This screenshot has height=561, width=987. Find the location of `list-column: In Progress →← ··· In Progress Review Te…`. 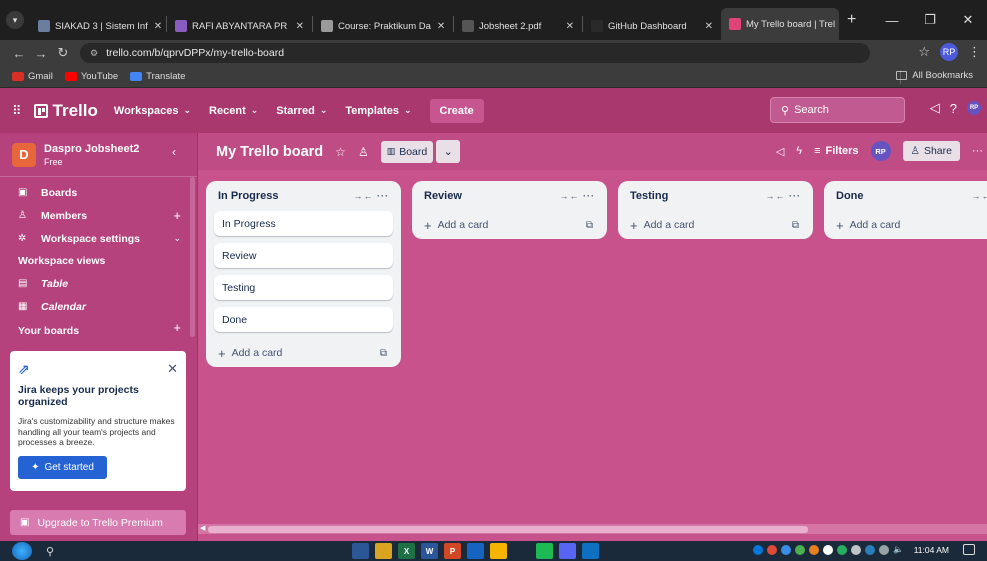

list-column: In Progress →← ··· In Progress Review Te… is located at coordinates (303, 274).